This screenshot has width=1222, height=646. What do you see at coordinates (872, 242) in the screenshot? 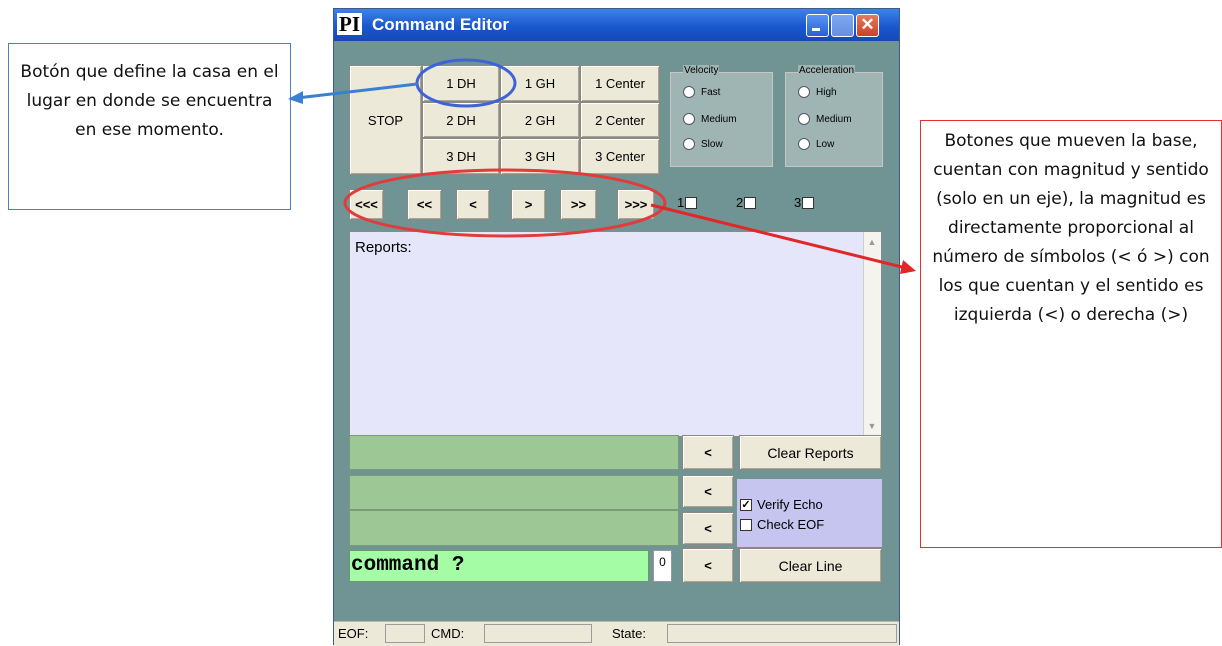
I see `scroll-up-icon: ▲` at bounding box center [872, 242].